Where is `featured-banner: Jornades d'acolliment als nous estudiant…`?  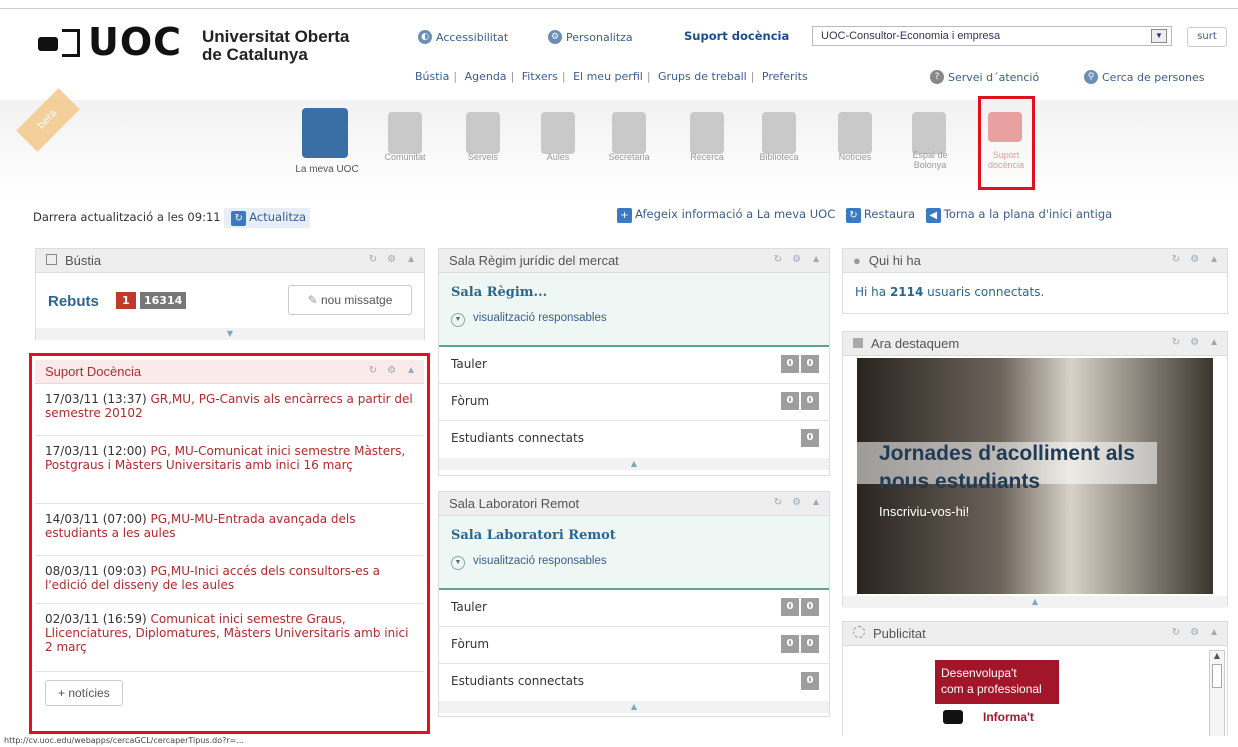
featured-banner: Jornades d'acolliment als nous estudiant… is located at coordinates (1035, 476).